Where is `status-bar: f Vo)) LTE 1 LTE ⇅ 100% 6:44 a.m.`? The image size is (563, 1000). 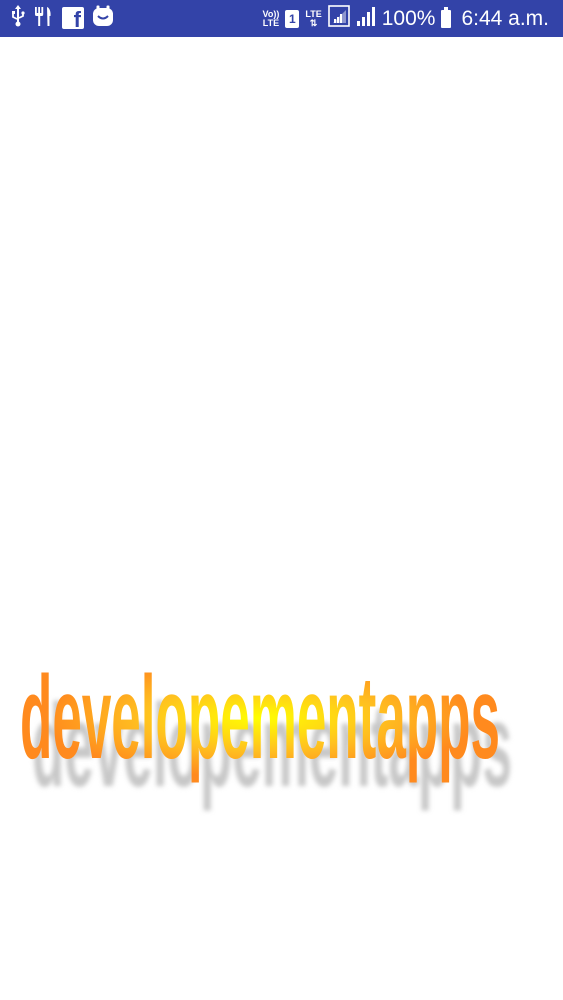
status-bar: f Vo)) LTE 1 LTE ⇅ 100% 6:44 a.m. is located at coordinates (281, 18).